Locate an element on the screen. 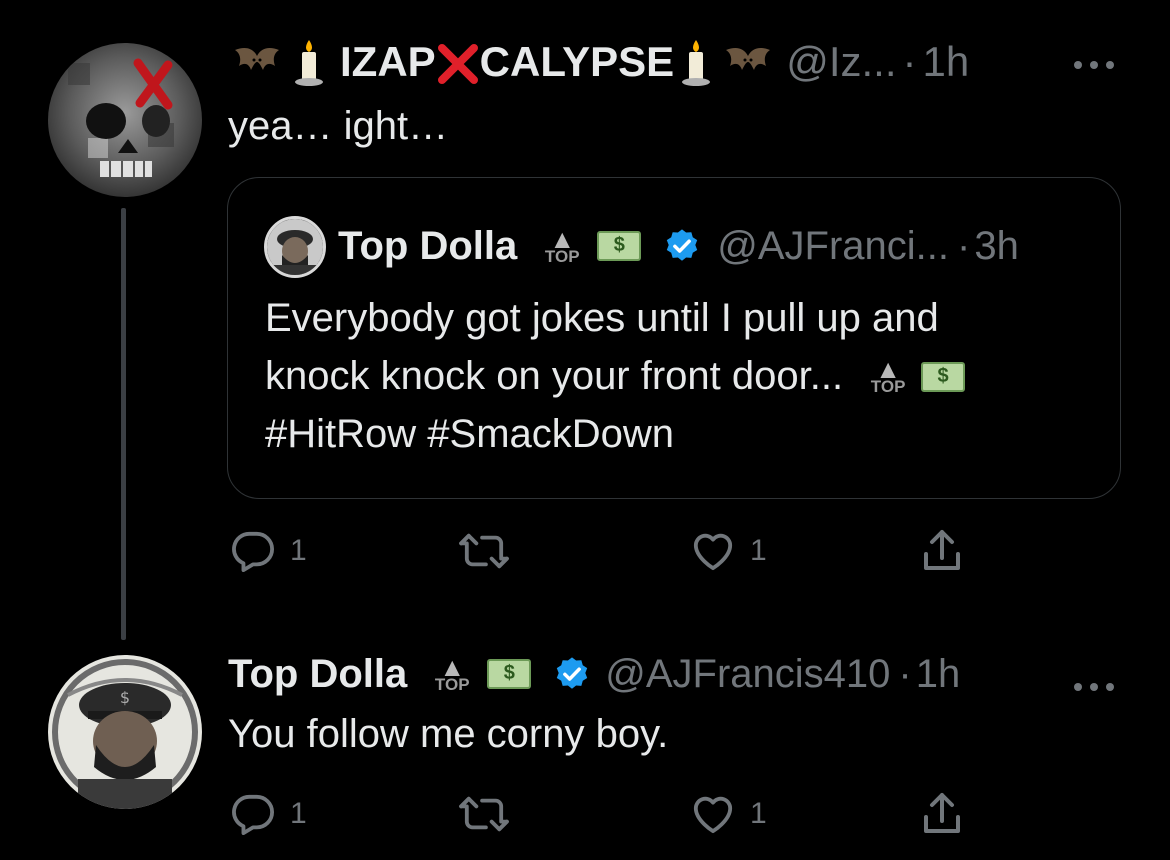  quote-text-line1: Everybody got jokes until I pull up and is located at coordinates (602, 318).